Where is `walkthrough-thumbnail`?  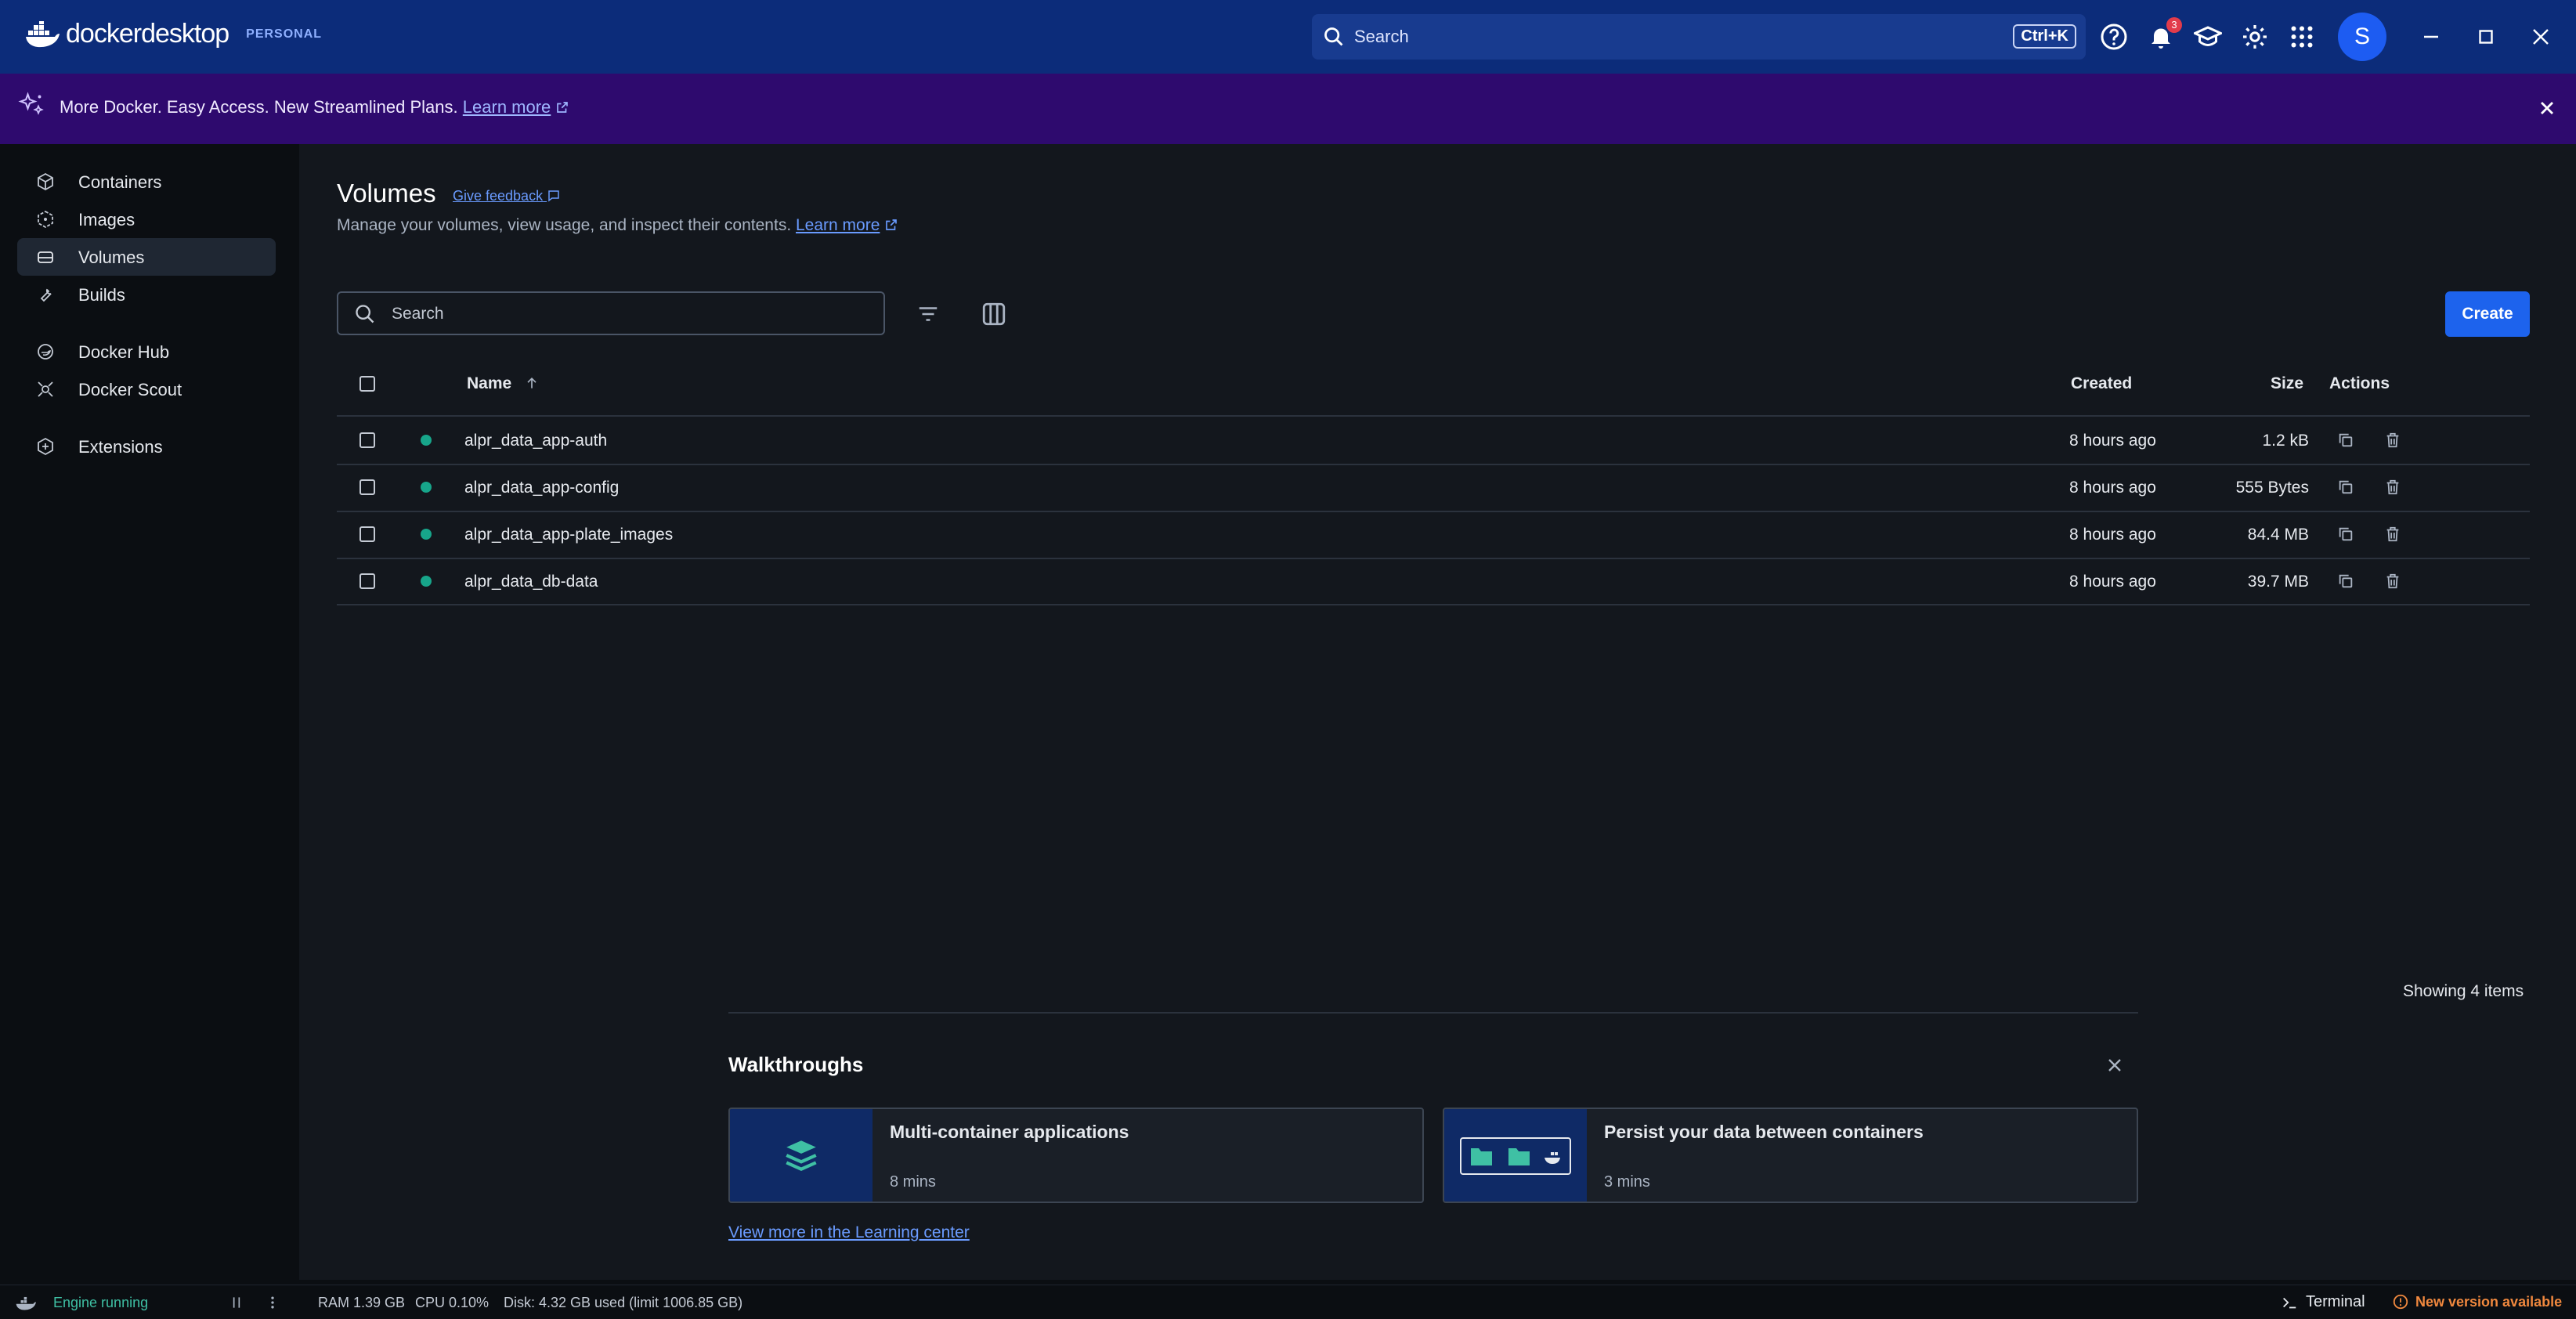 walkthrough-thumbnail is located at coordinates (801, 1155).